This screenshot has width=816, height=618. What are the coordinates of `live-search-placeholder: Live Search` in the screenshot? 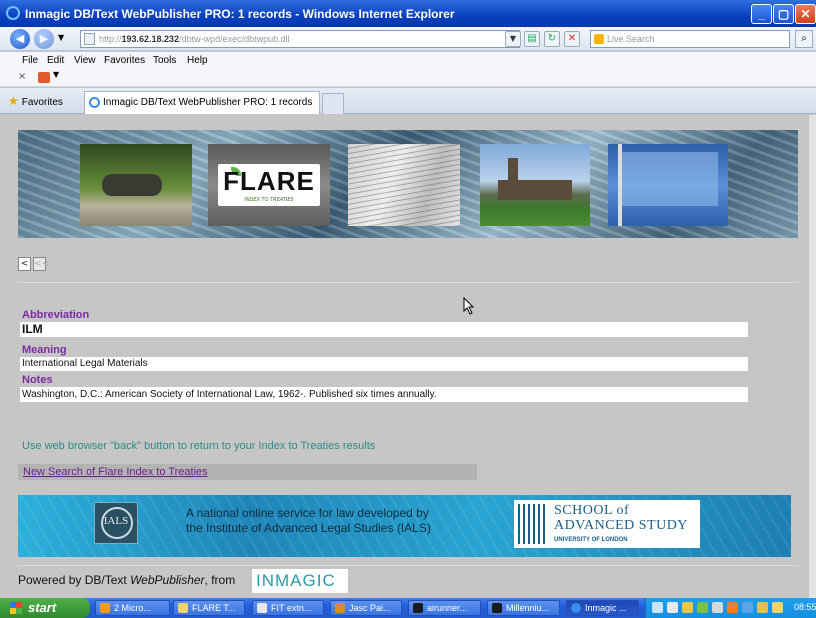 It's located at (631, 39).